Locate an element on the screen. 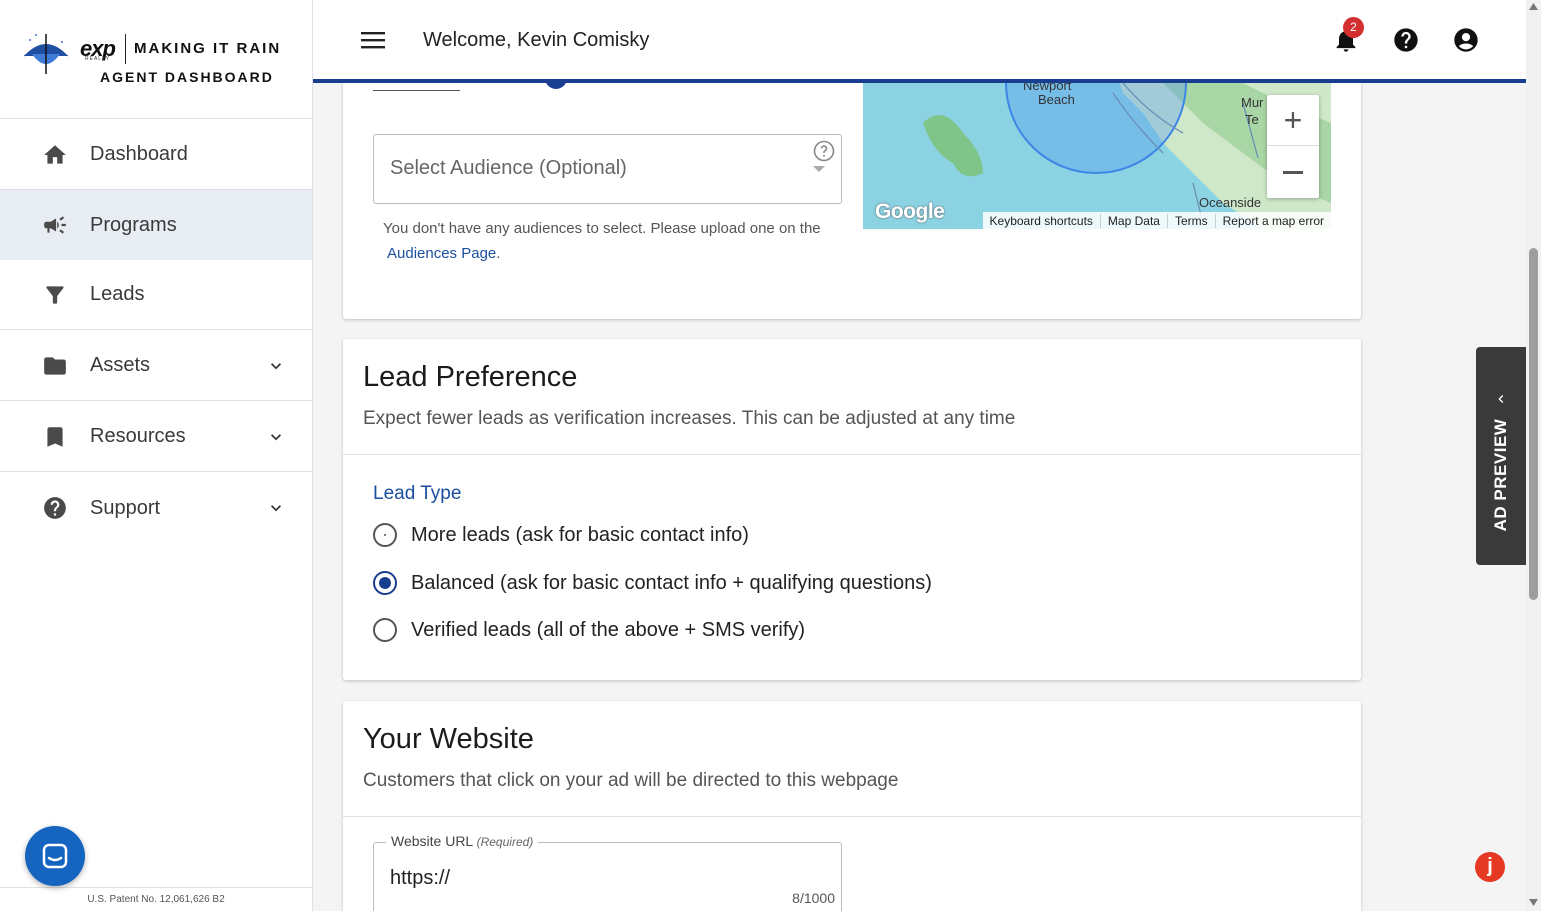 This screenshot has height=911, width=1541. notification-badge: 2 is located at coordinates (1353, 27).